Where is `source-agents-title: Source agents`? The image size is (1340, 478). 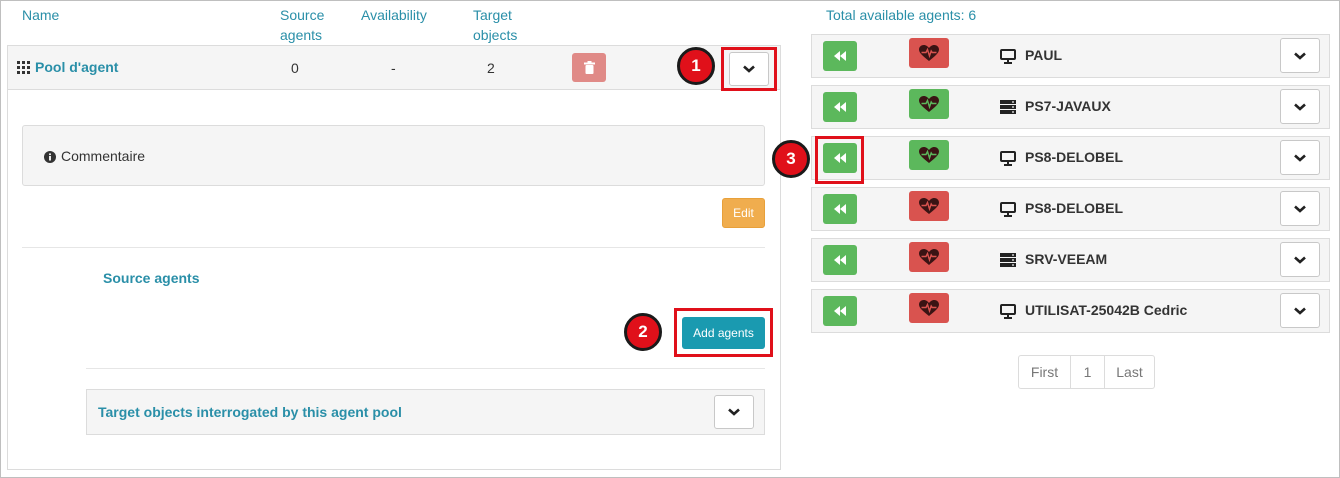
source-agents-title: Source agents is located at coordinates (151, 278).